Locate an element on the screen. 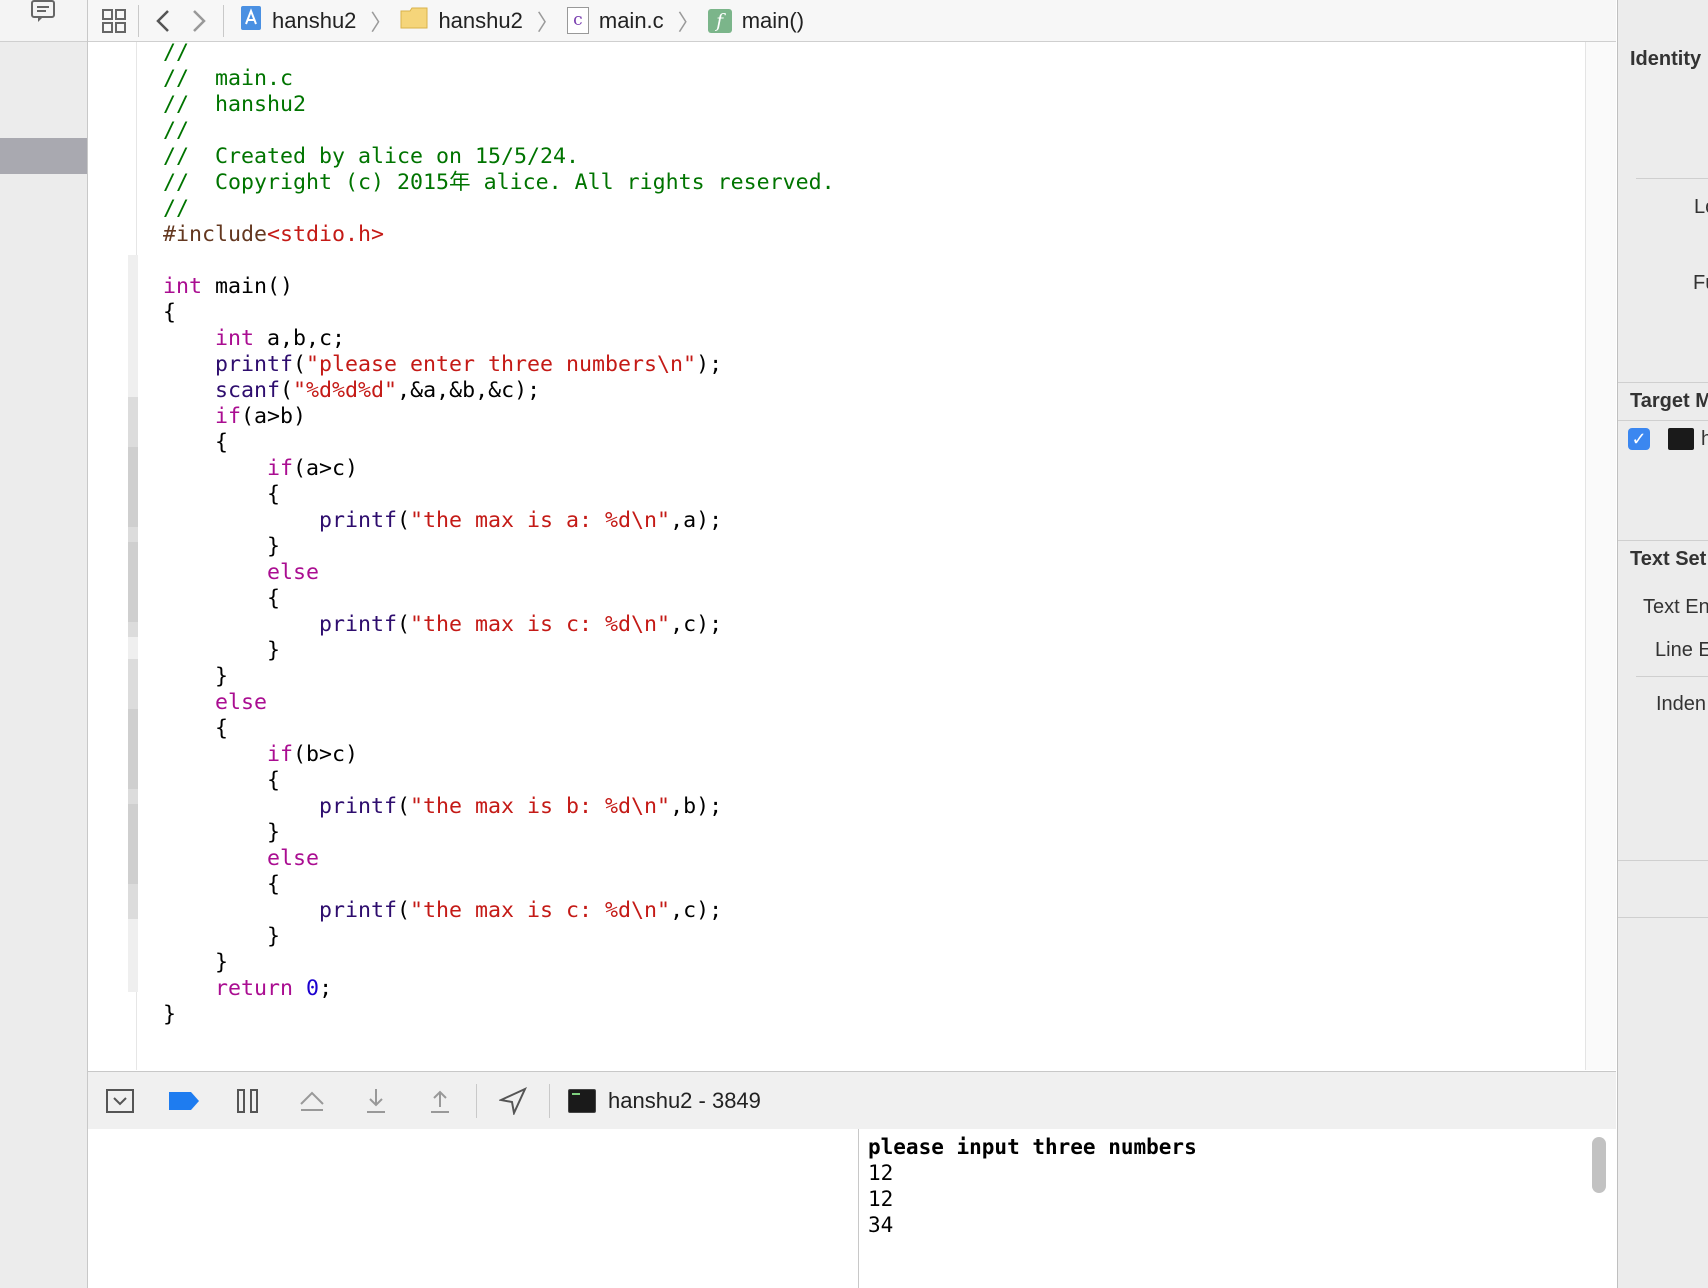 The width and height of the screenshot is (1708, 1288). code-line: scanf("%d%d%d",&a,&b,&c); is located at coordinates (499, 391).